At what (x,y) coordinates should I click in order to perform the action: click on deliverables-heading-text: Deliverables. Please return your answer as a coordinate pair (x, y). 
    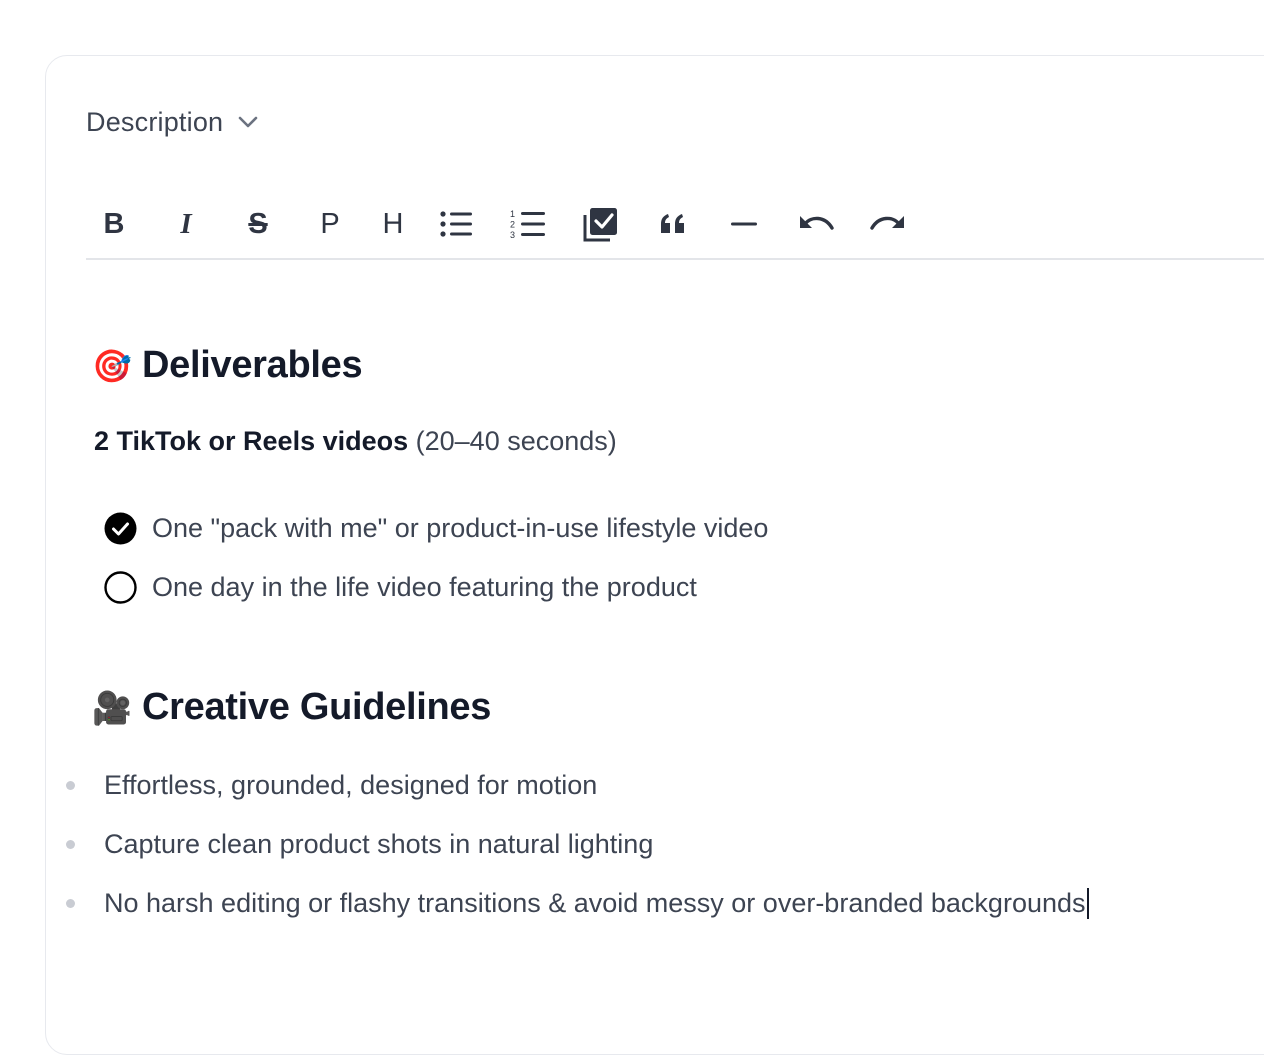
    Looking at the image, I should click on (252, 365).